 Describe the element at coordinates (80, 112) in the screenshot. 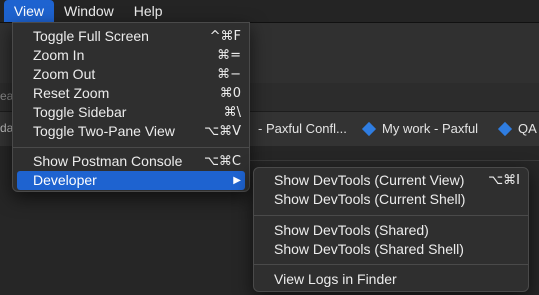

I see `menu-item-label: Toggle Sidebar` at that location.